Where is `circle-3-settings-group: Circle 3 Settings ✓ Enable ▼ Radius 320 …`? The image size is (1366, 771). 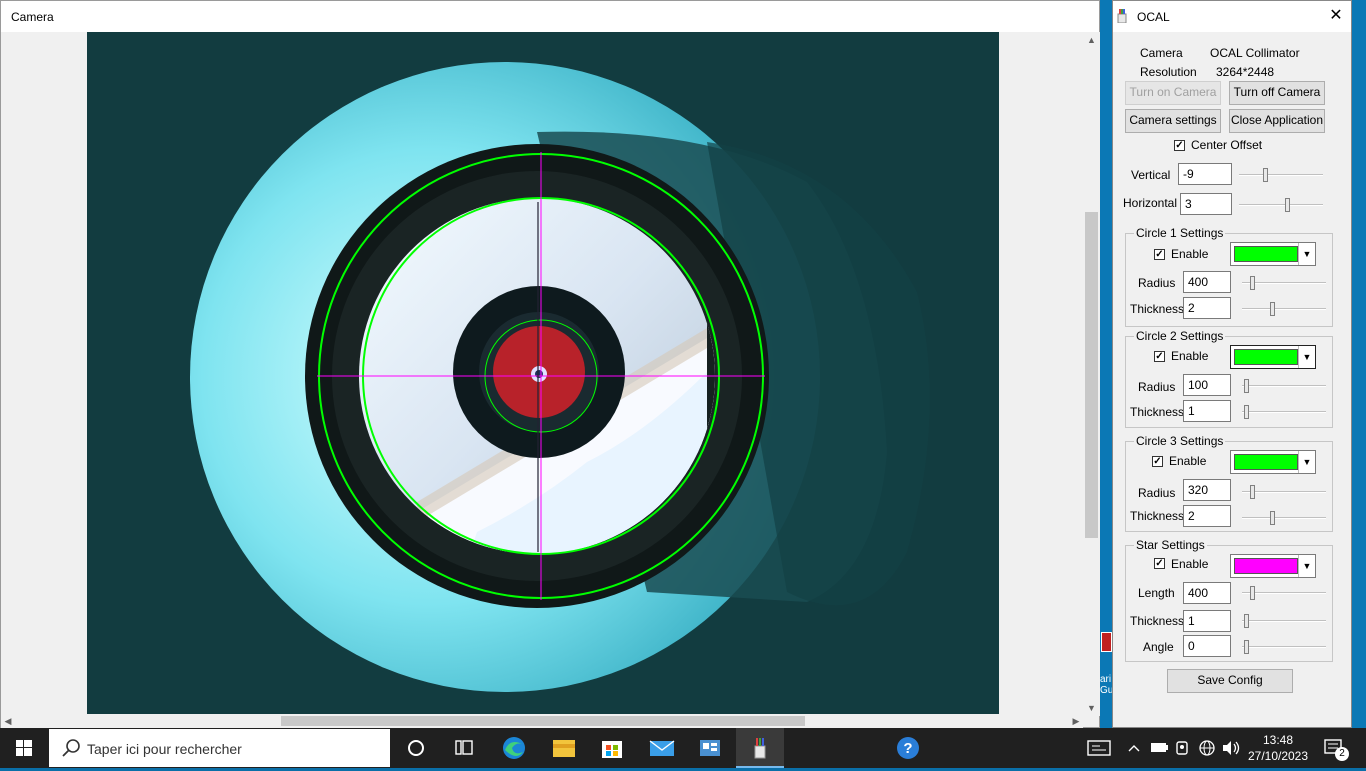 circle-3-settings-group: Circle 3 Settings ✓ Enable ▼ Radius 320 … is located at coordinates (1229, 483).